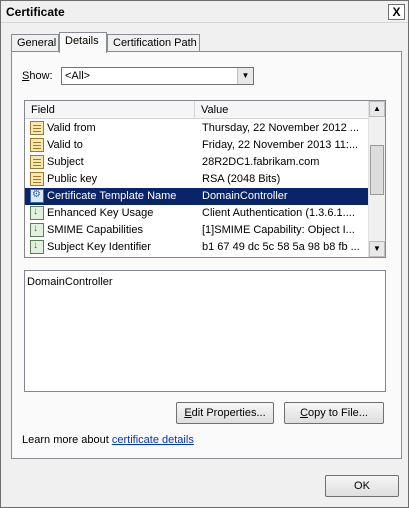  Describe the element at coordinates (83, 42) in the screenshot. I see `tab-details: Details` at that location.